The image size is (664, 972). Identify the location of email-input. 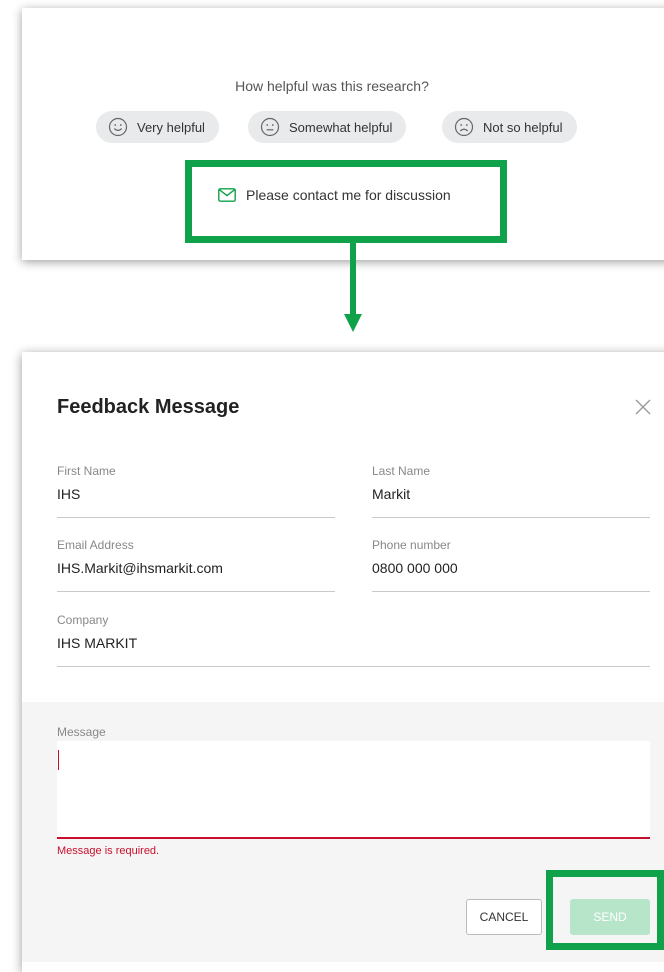
(196, 568).